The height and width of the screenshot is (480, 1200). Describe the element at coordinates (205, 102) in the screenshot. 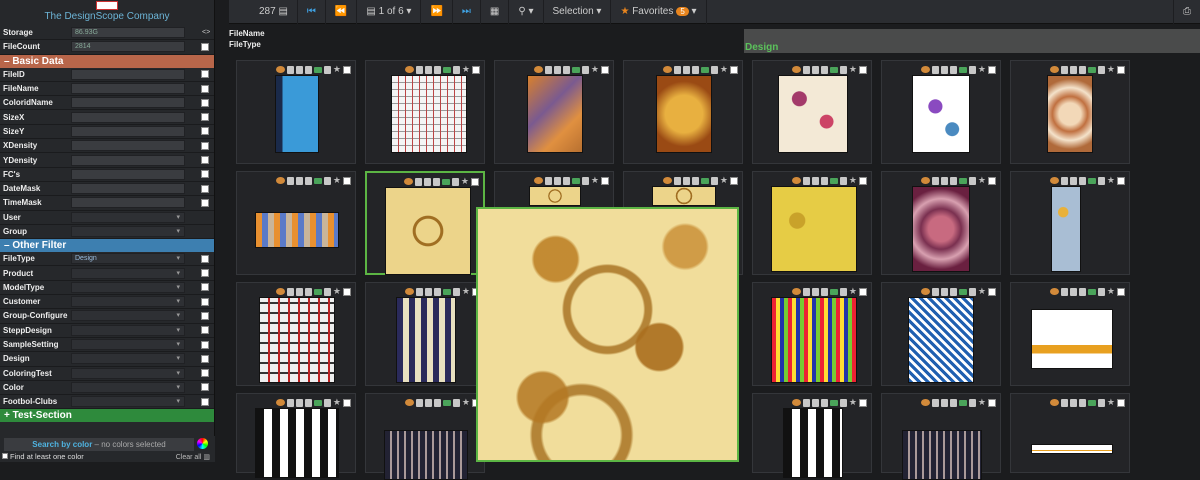

I see `basic-field-checkbox` at that location.